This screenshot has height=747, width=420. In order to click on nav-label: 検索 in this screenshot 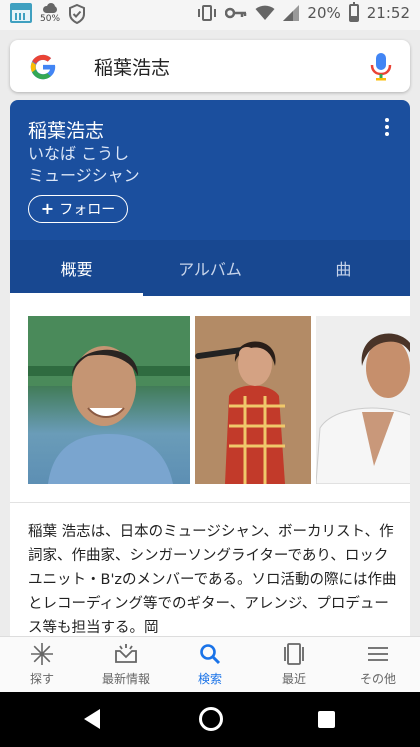, I will do `click(209, 679)`.